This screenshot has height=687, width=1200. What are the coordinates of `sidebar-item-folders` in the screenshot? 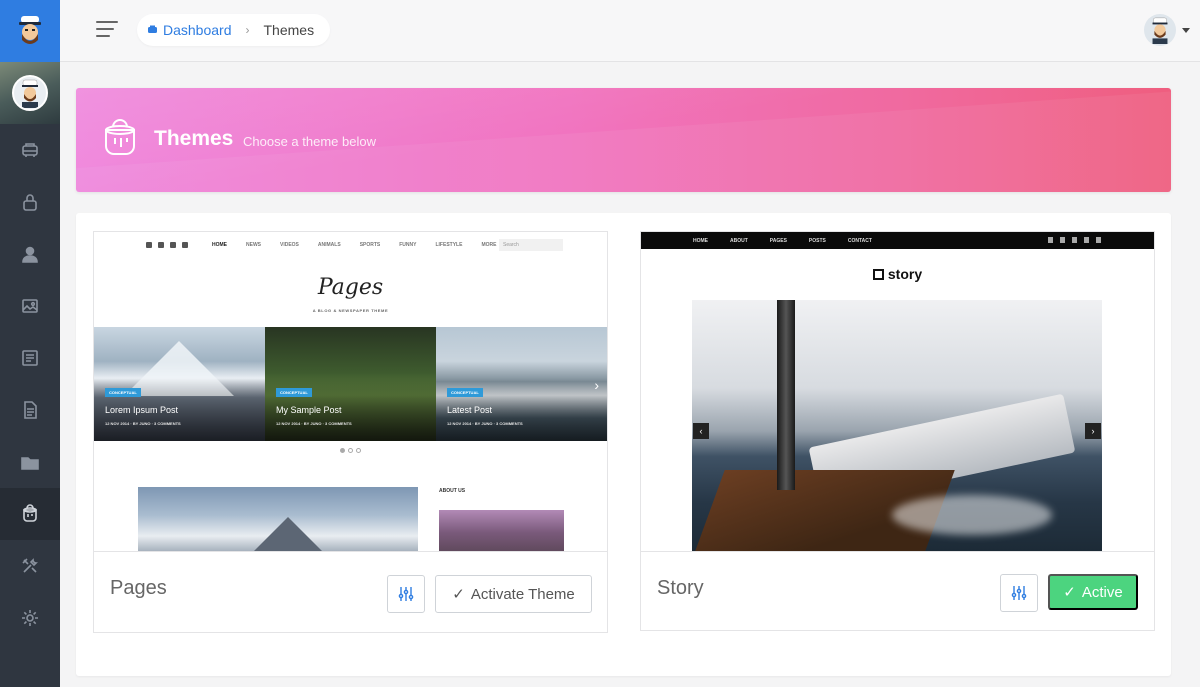 It's located at (30, 462).